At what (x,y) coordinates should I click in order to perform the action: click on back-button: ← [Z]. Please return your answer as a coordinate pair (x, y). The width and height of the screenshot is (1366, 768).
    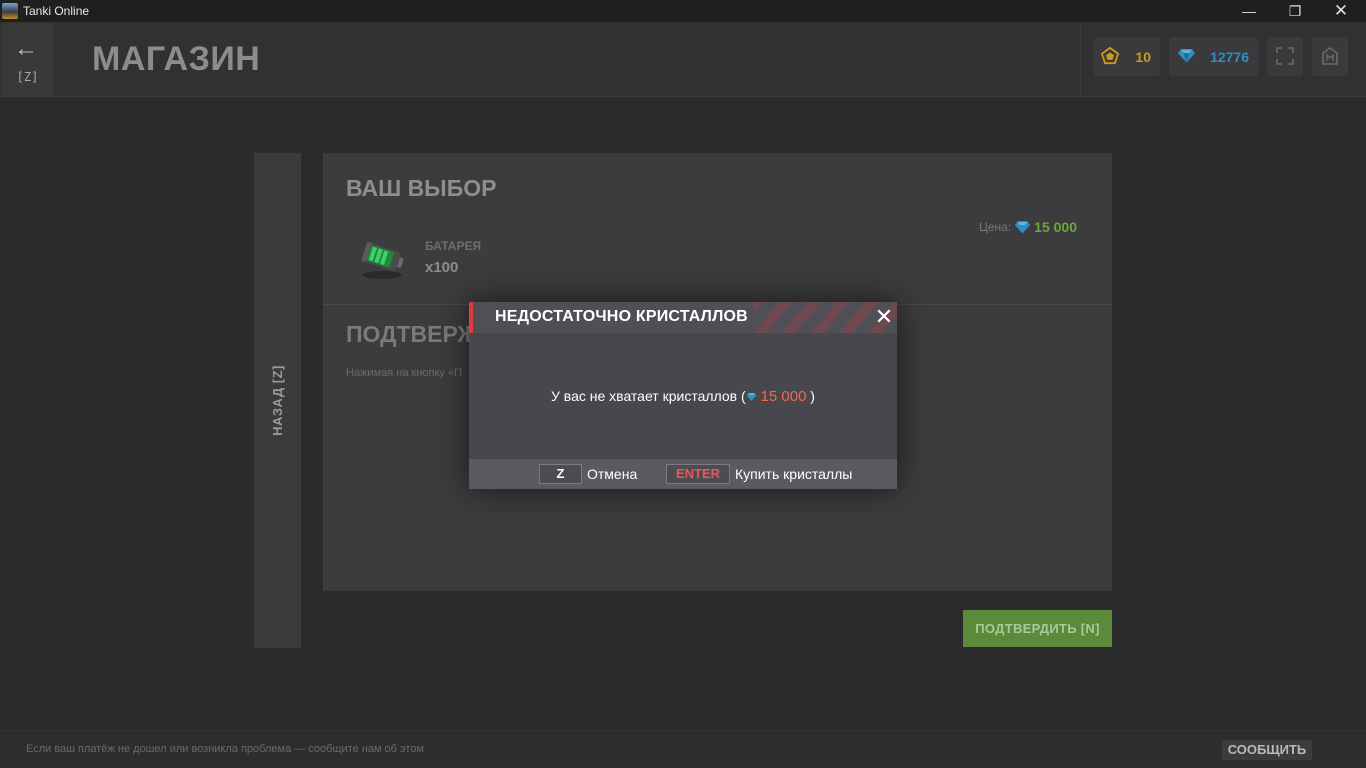
    Looking at the image, I should click on (27, 59).